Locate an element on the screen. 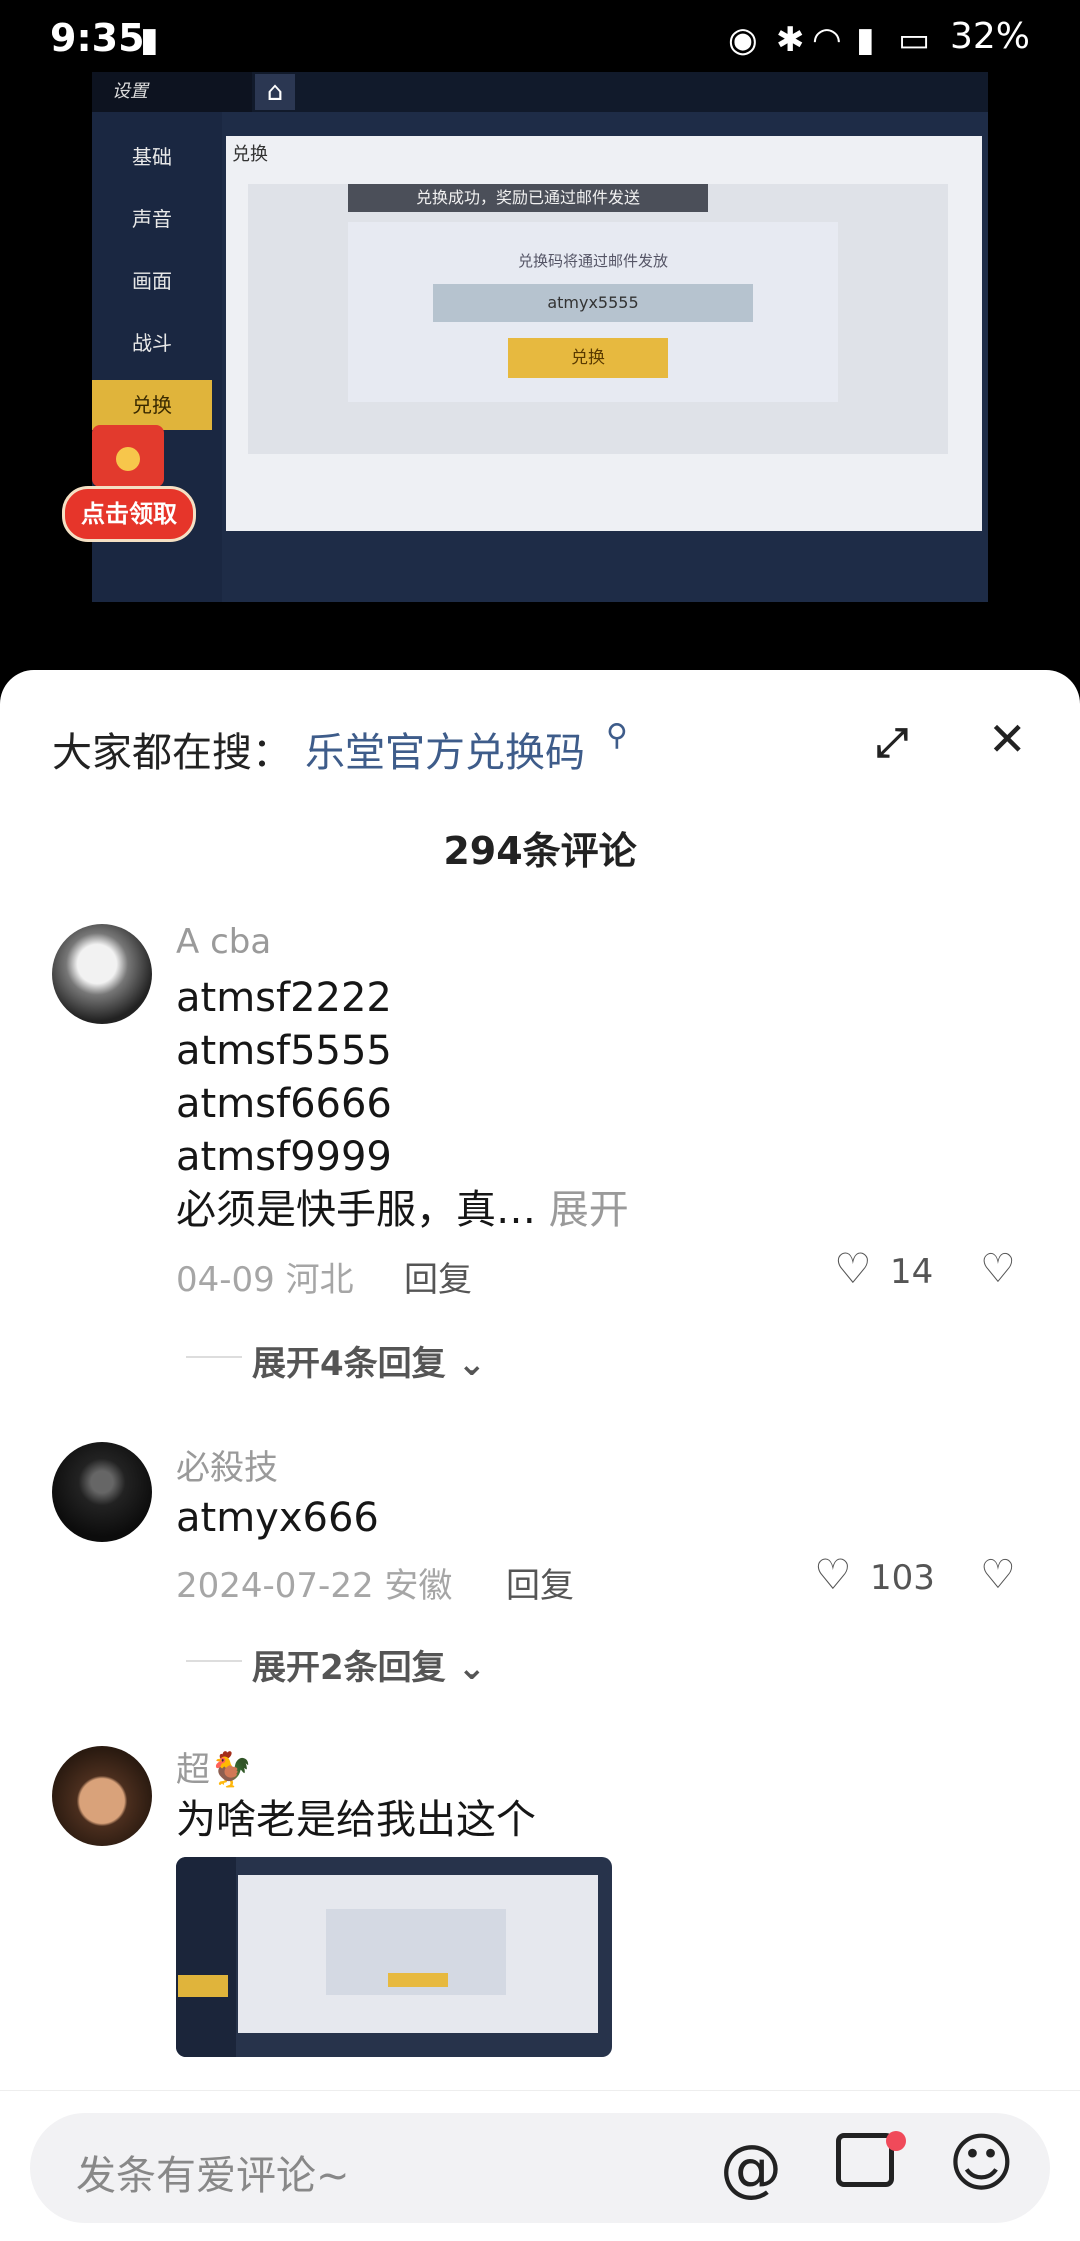  redeem-code-field: atmyx5555 is located at coordinates (593, 303).